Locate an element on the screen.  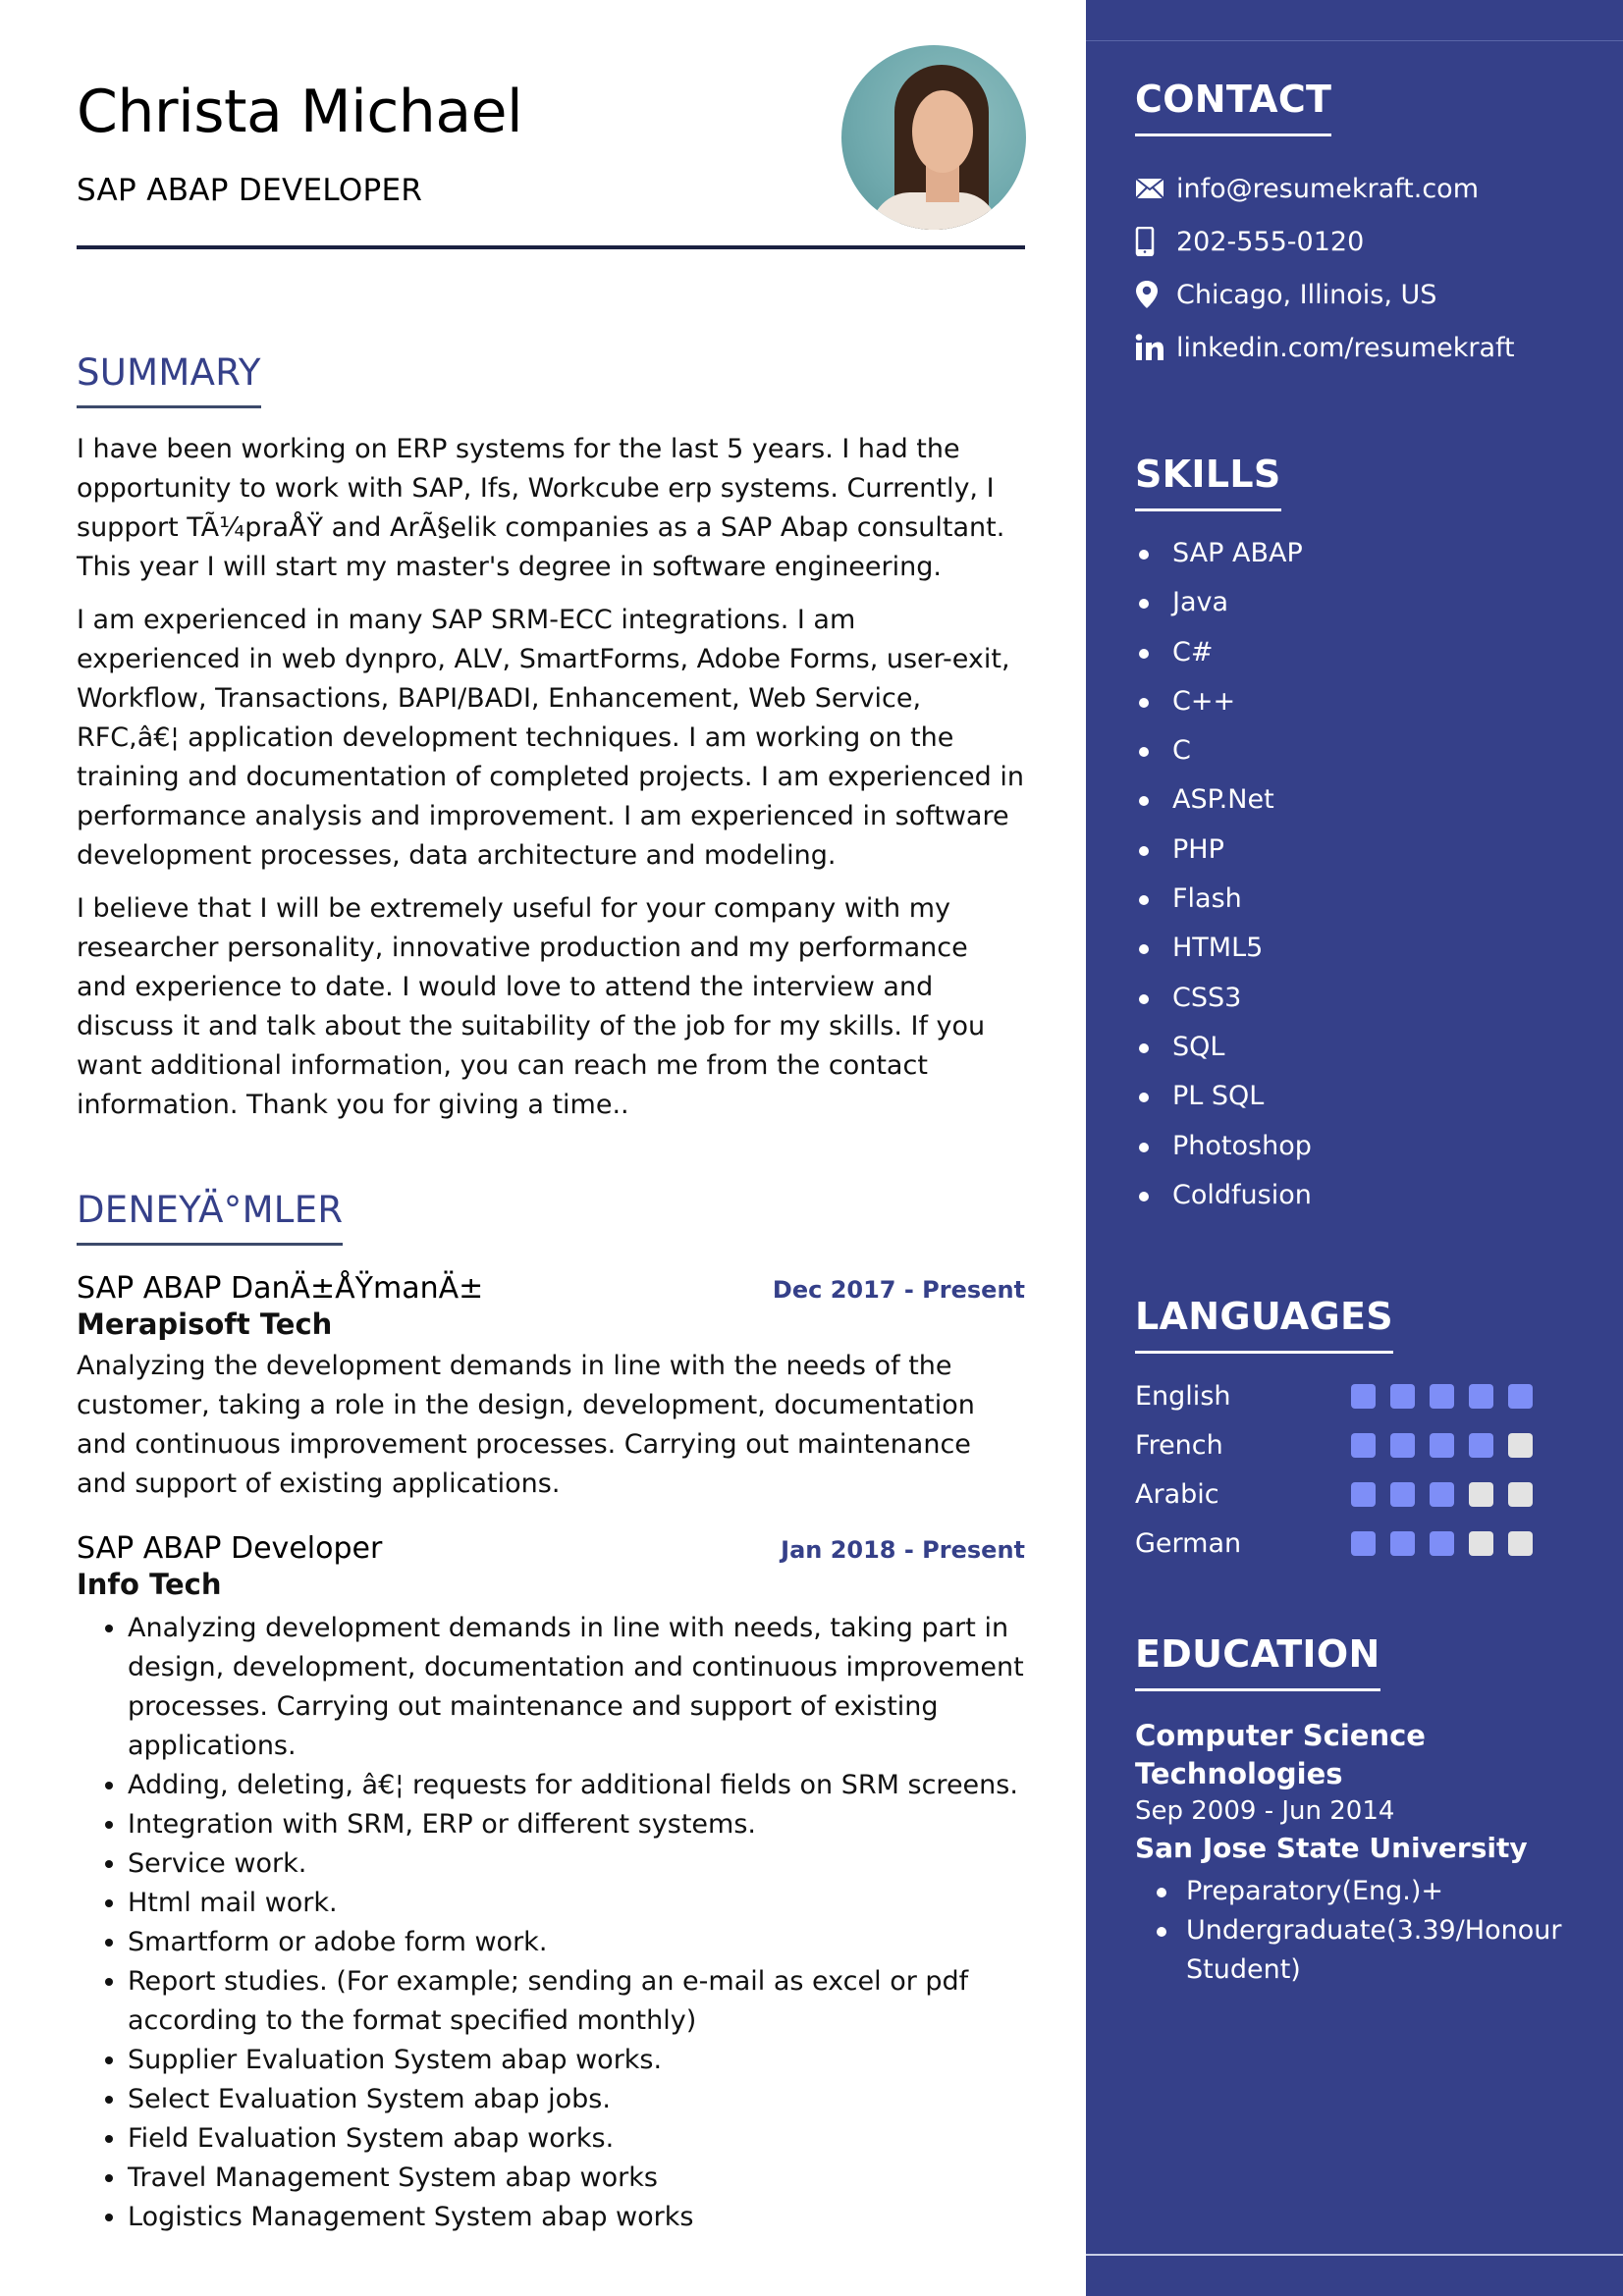
contact-heading: CONTACT is located at coordinates (1233, 99).